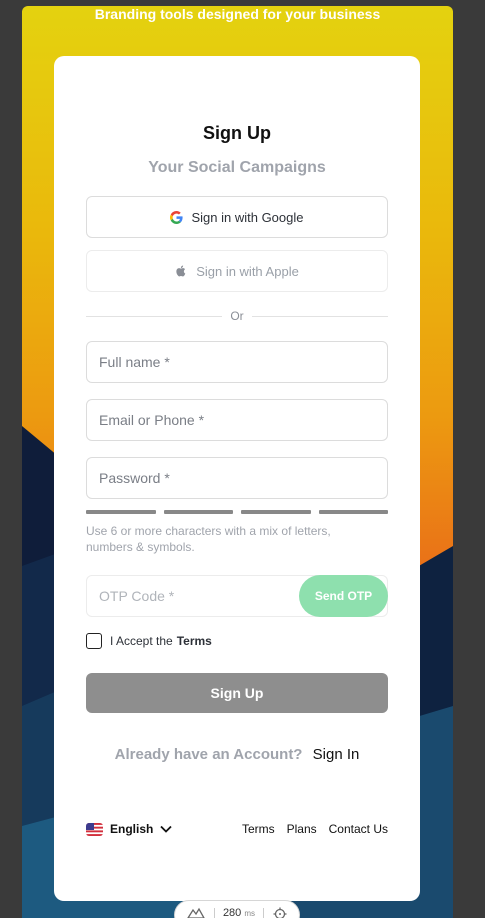  Describe the element at coordinates (237, 420) in the screenshot. I see `email-phone-input` at that location.